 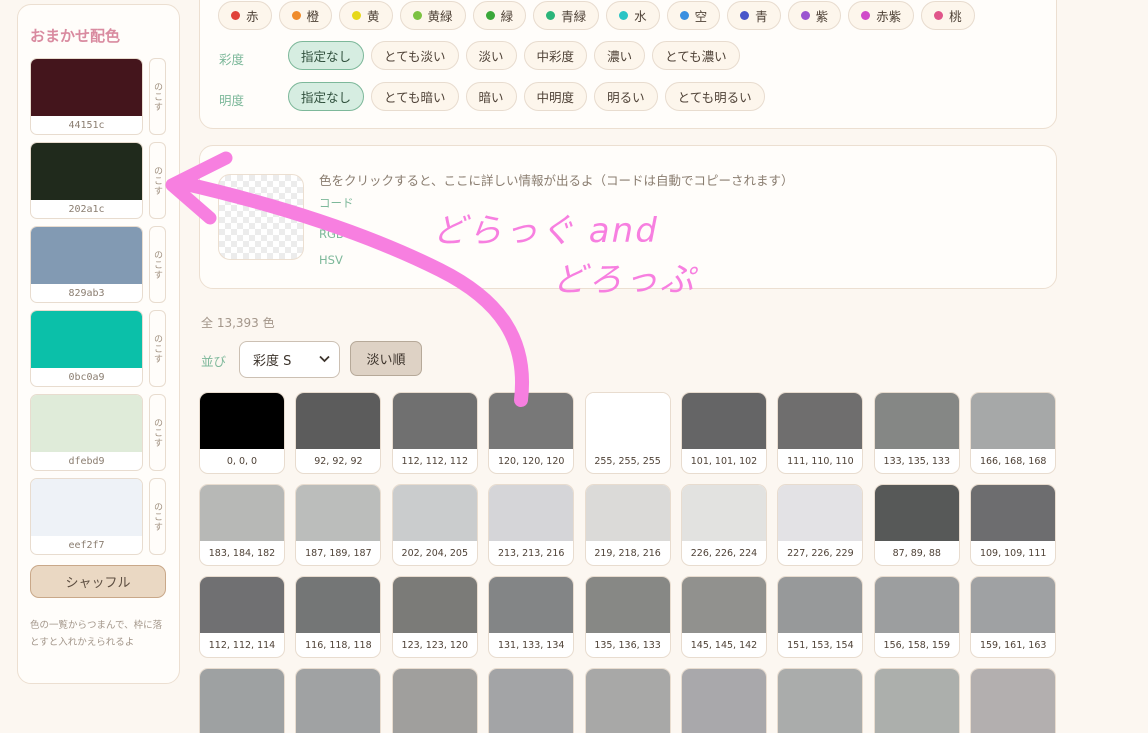 I want to click on hue-chip: 黄, so click(x=366, y=15).